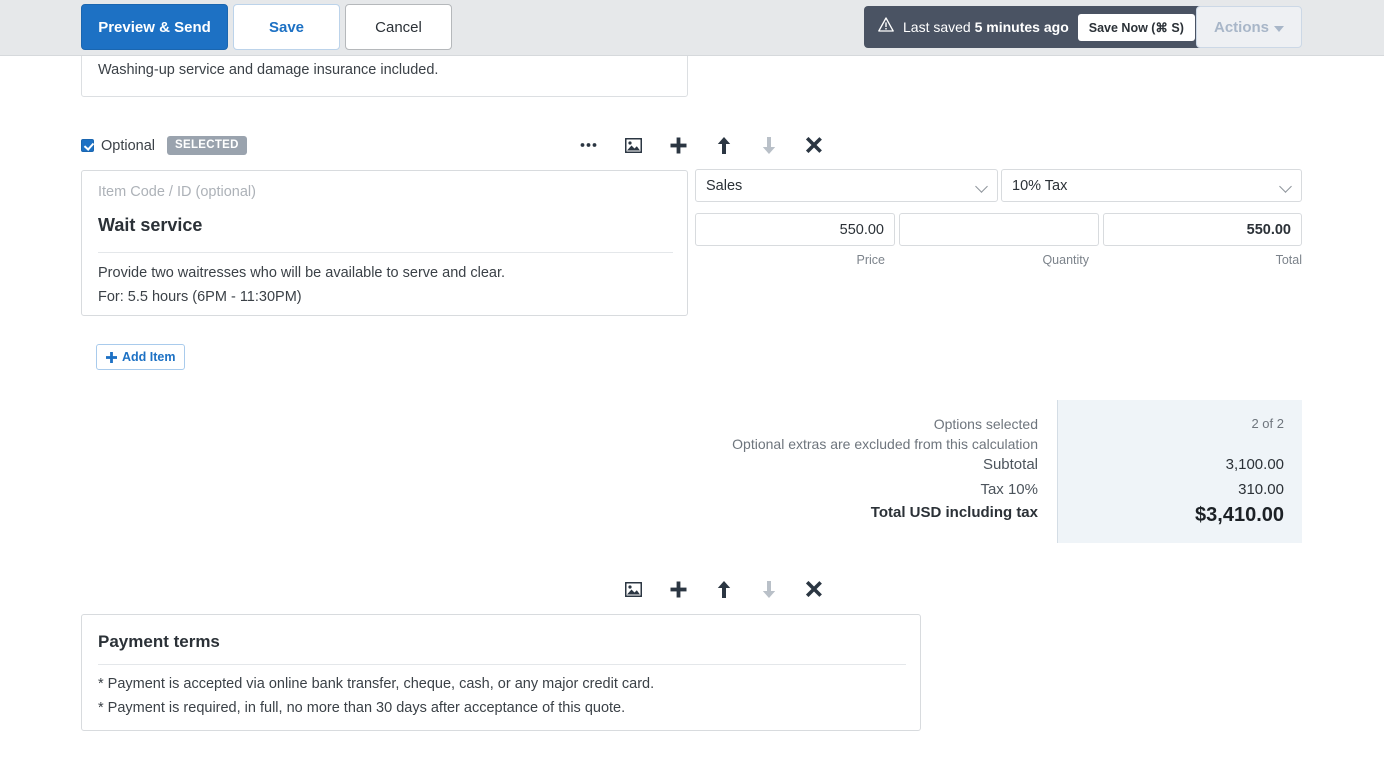 The width and height of the screenshot is (1384, 777). Describe the element at coordinates (1254, 464) in the screenshot. I see `subtotal-value: 3,100.00` at that location.